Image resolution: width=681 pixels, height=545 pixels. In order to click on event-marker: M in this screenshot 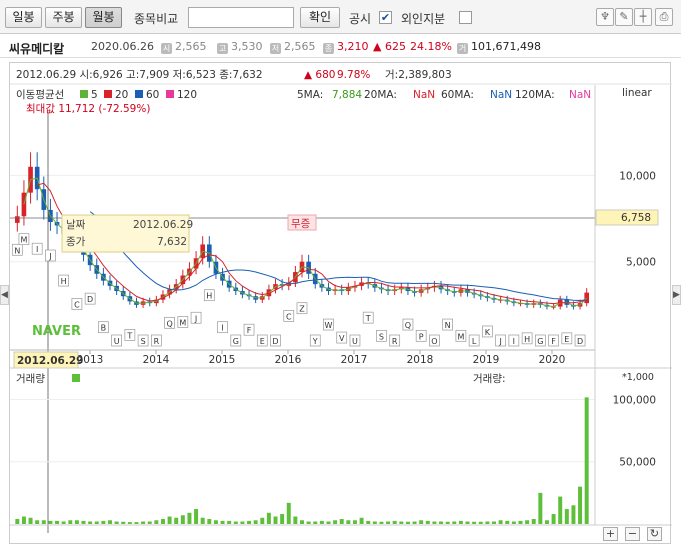, I will do `click(461, 335)`.